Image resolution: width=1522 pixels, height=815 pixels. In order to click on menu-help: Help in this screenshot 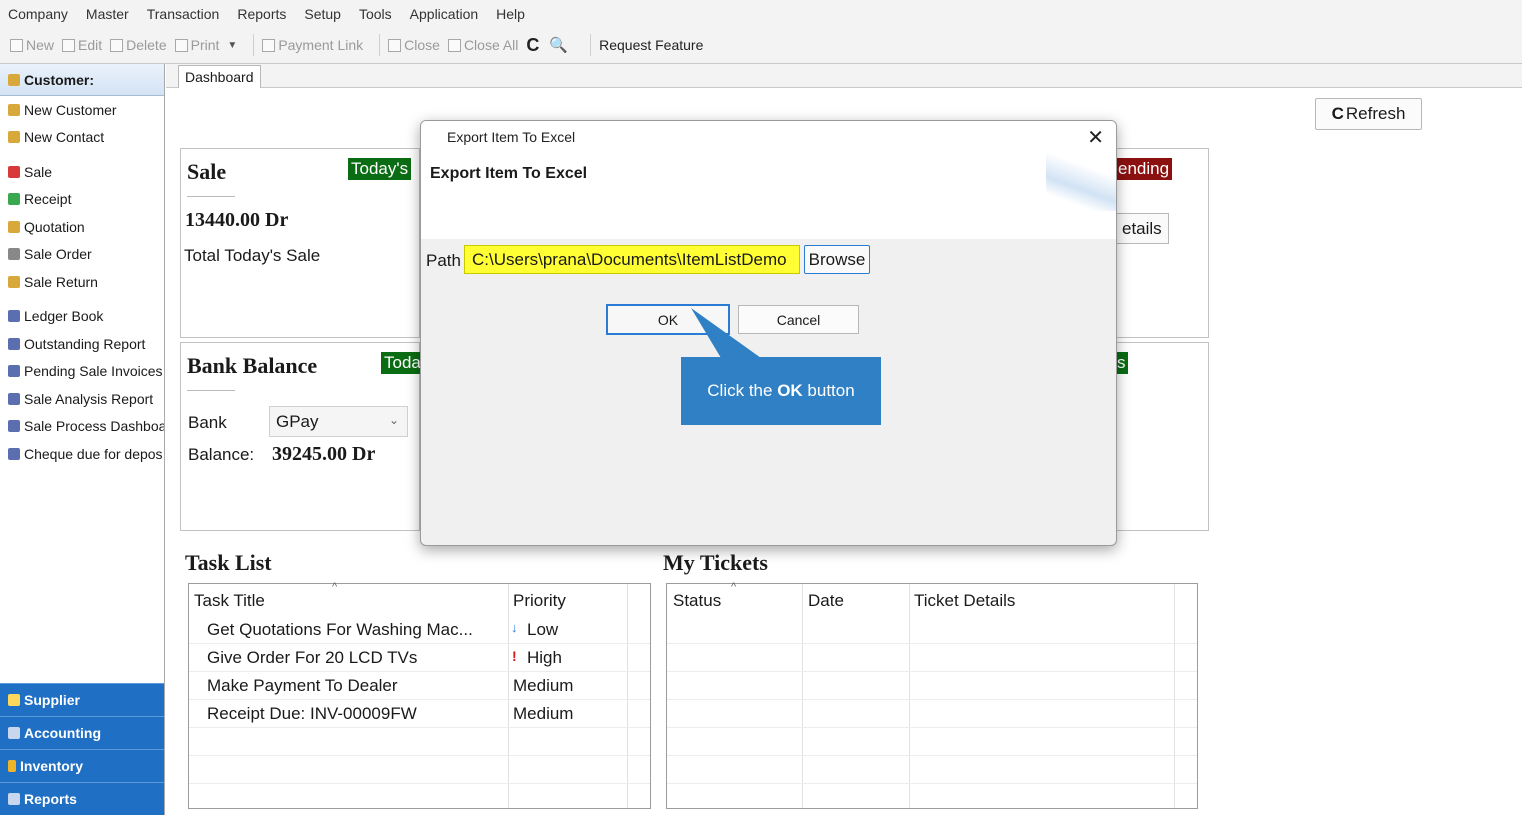, I will do `click(510, 14)`.